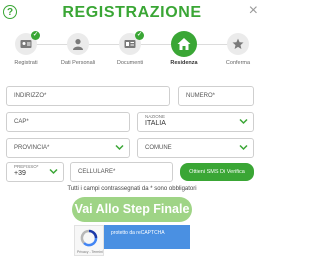 This screenshot has width=320, height=256. I want to click on recaptcha-text-panel: protetto da reCAPTCHA, so click(147, 237).